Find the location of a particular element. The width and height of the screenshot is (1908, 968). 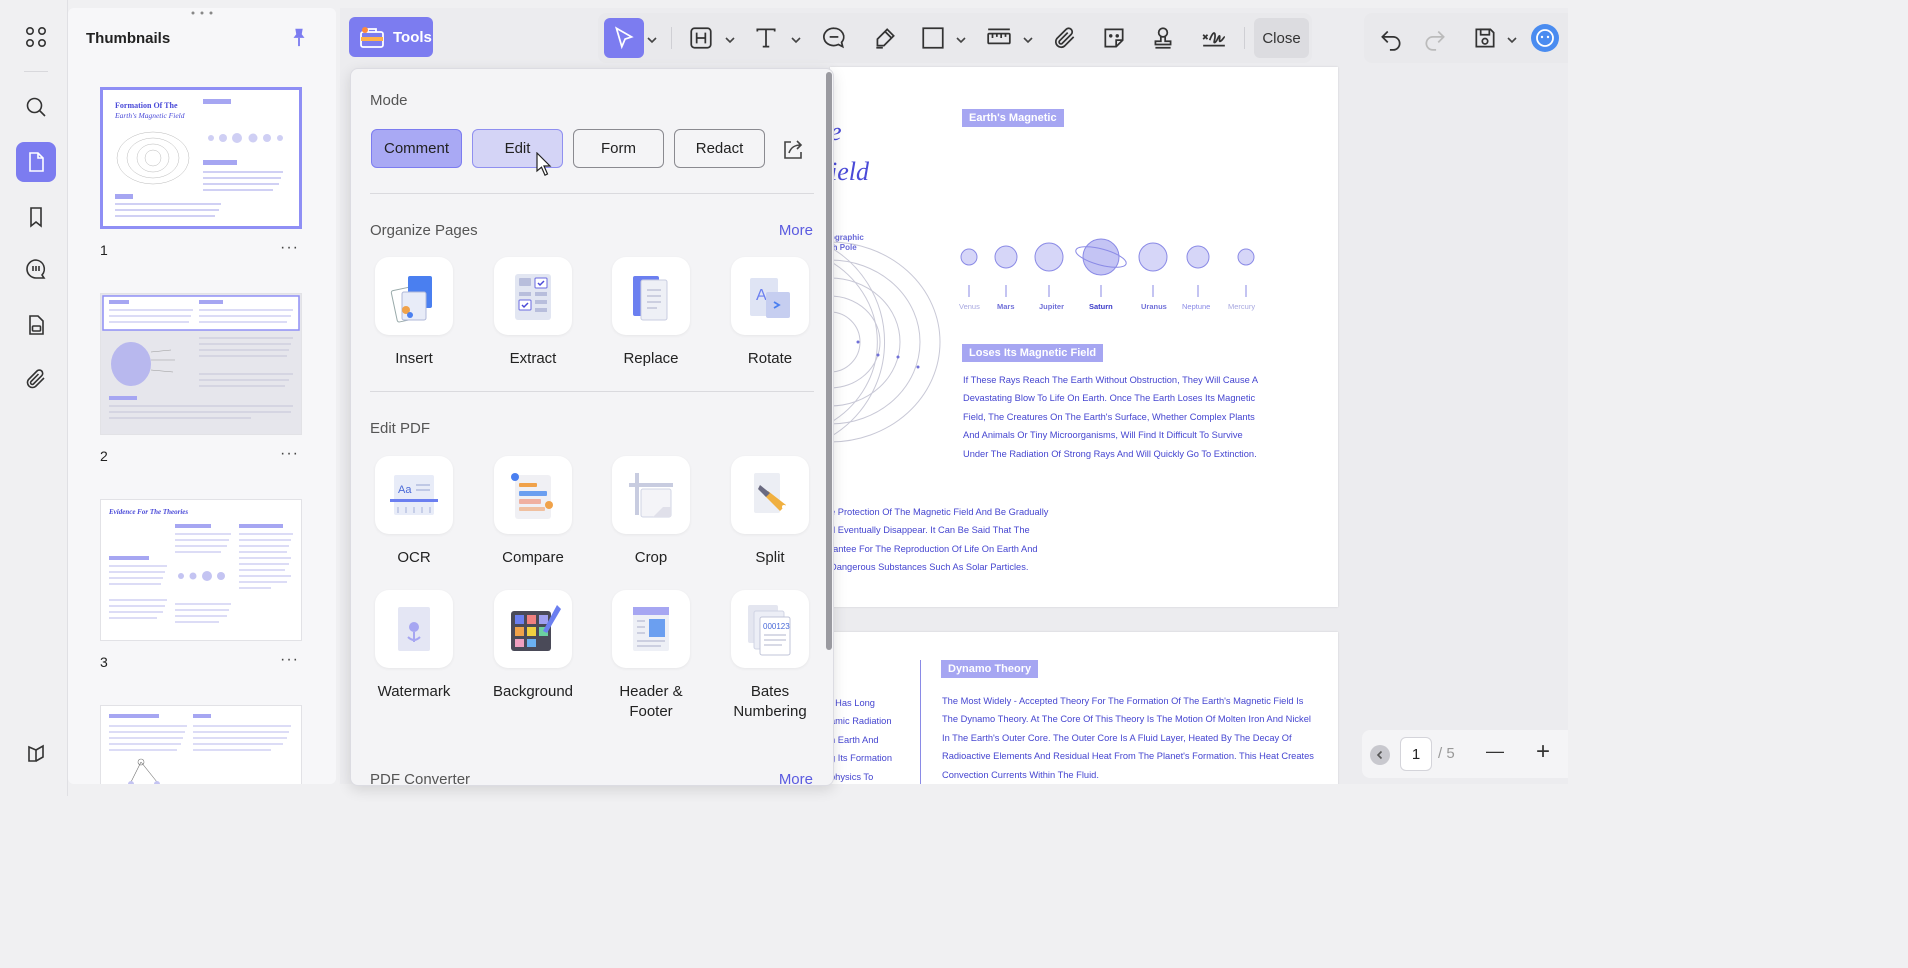

crop-tool: Crop is located at coordinates (651, 512).